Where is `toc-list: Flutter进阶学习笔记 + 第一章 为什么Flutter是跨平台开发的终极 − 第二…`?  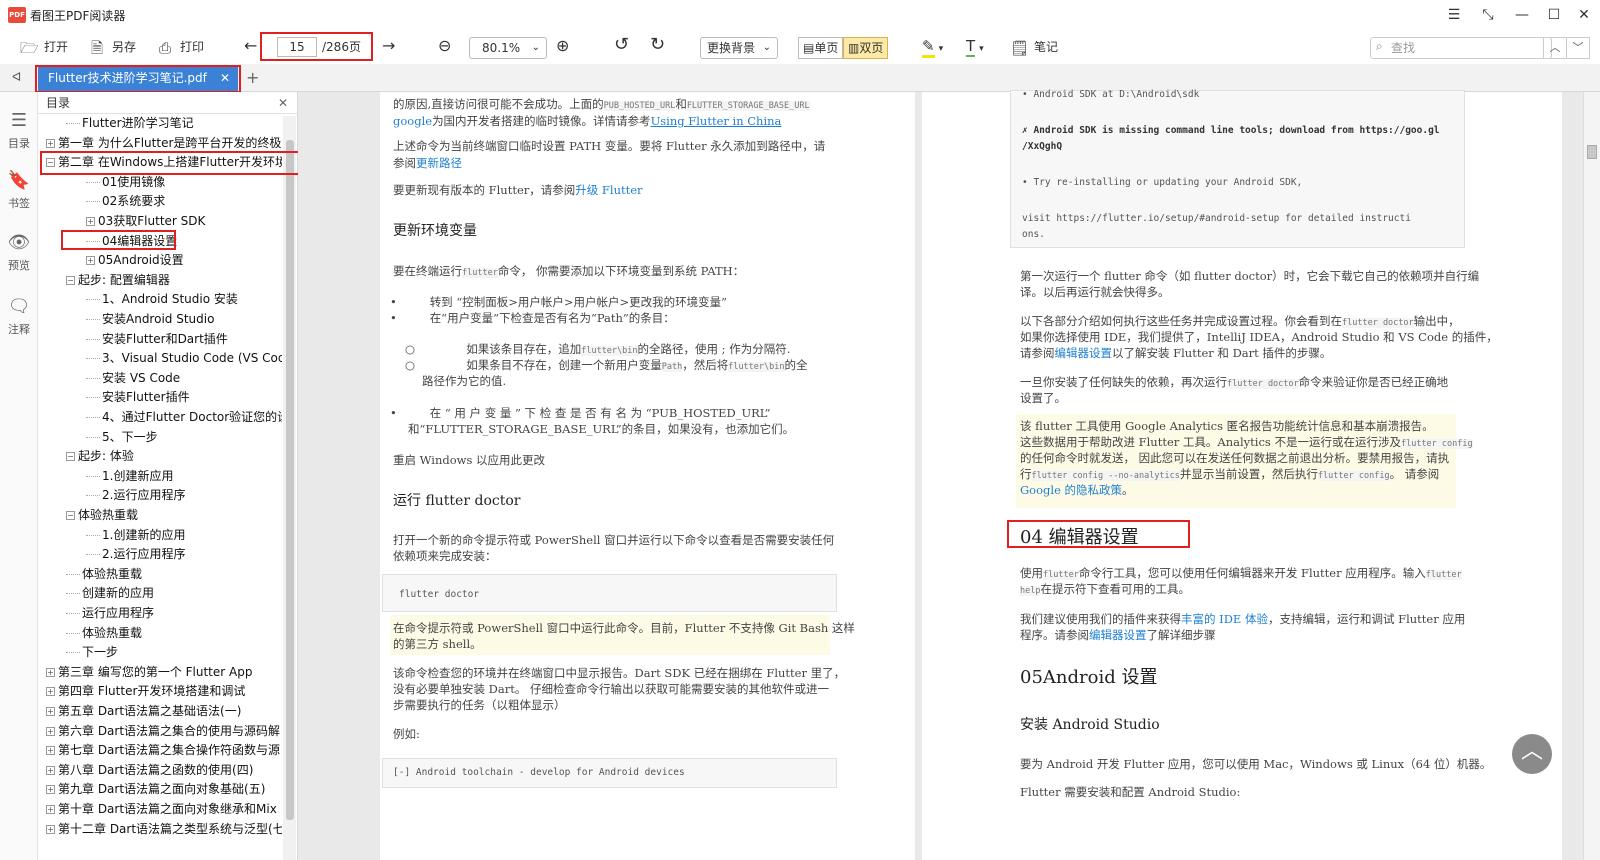 toc-list: Flutter进阶学习笔记 + 第一章 为什么Flutter是跨平台开发的终极 − 第二… is located at coordinates (160, 487).